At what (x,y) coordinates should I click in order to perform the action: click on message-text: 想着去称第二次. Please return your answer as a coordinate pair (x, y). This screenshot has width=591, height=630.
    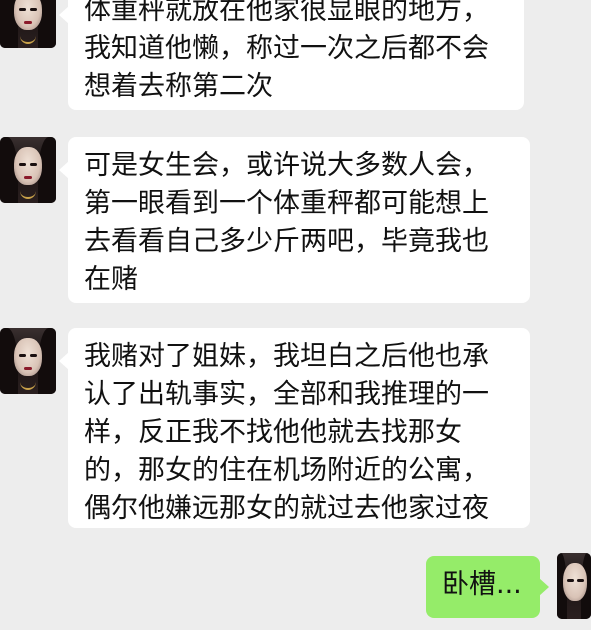
    Looking at the image, I should click on (178, 86).